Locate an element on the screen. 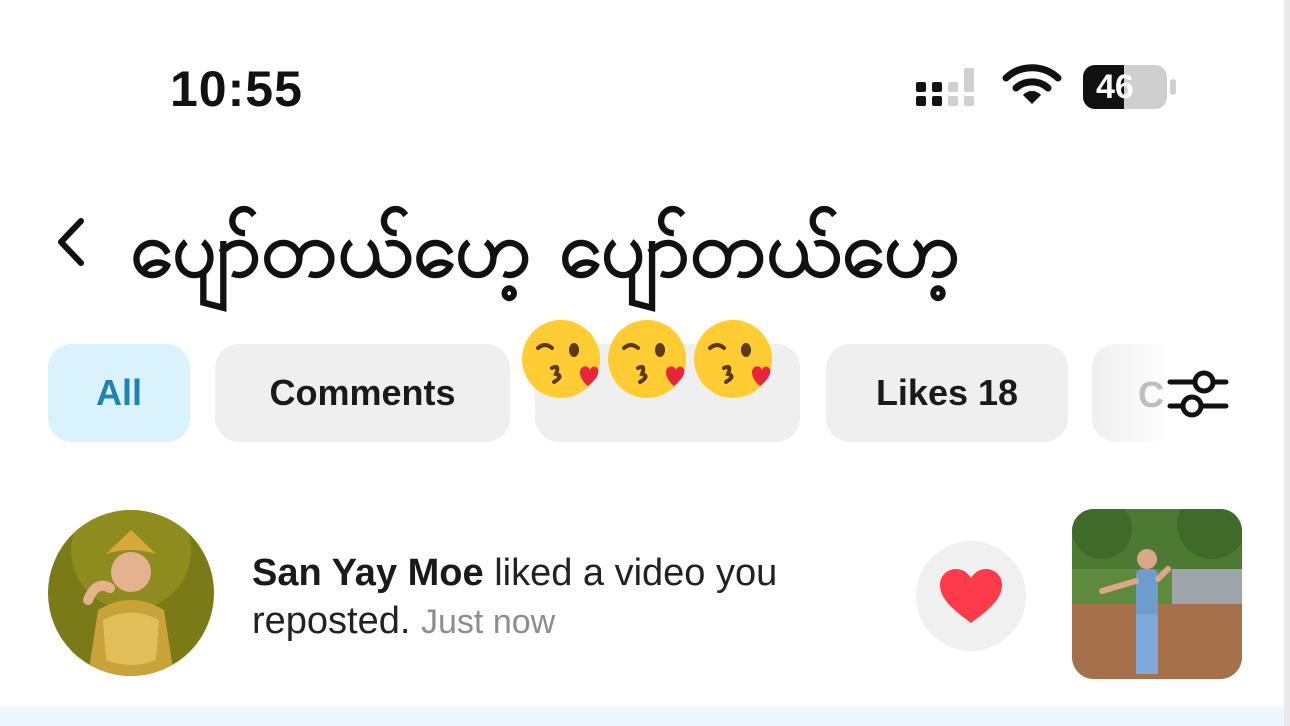 The image size is (1290, 726). battery-icon: 46 is located at coordinates (1130, 87).